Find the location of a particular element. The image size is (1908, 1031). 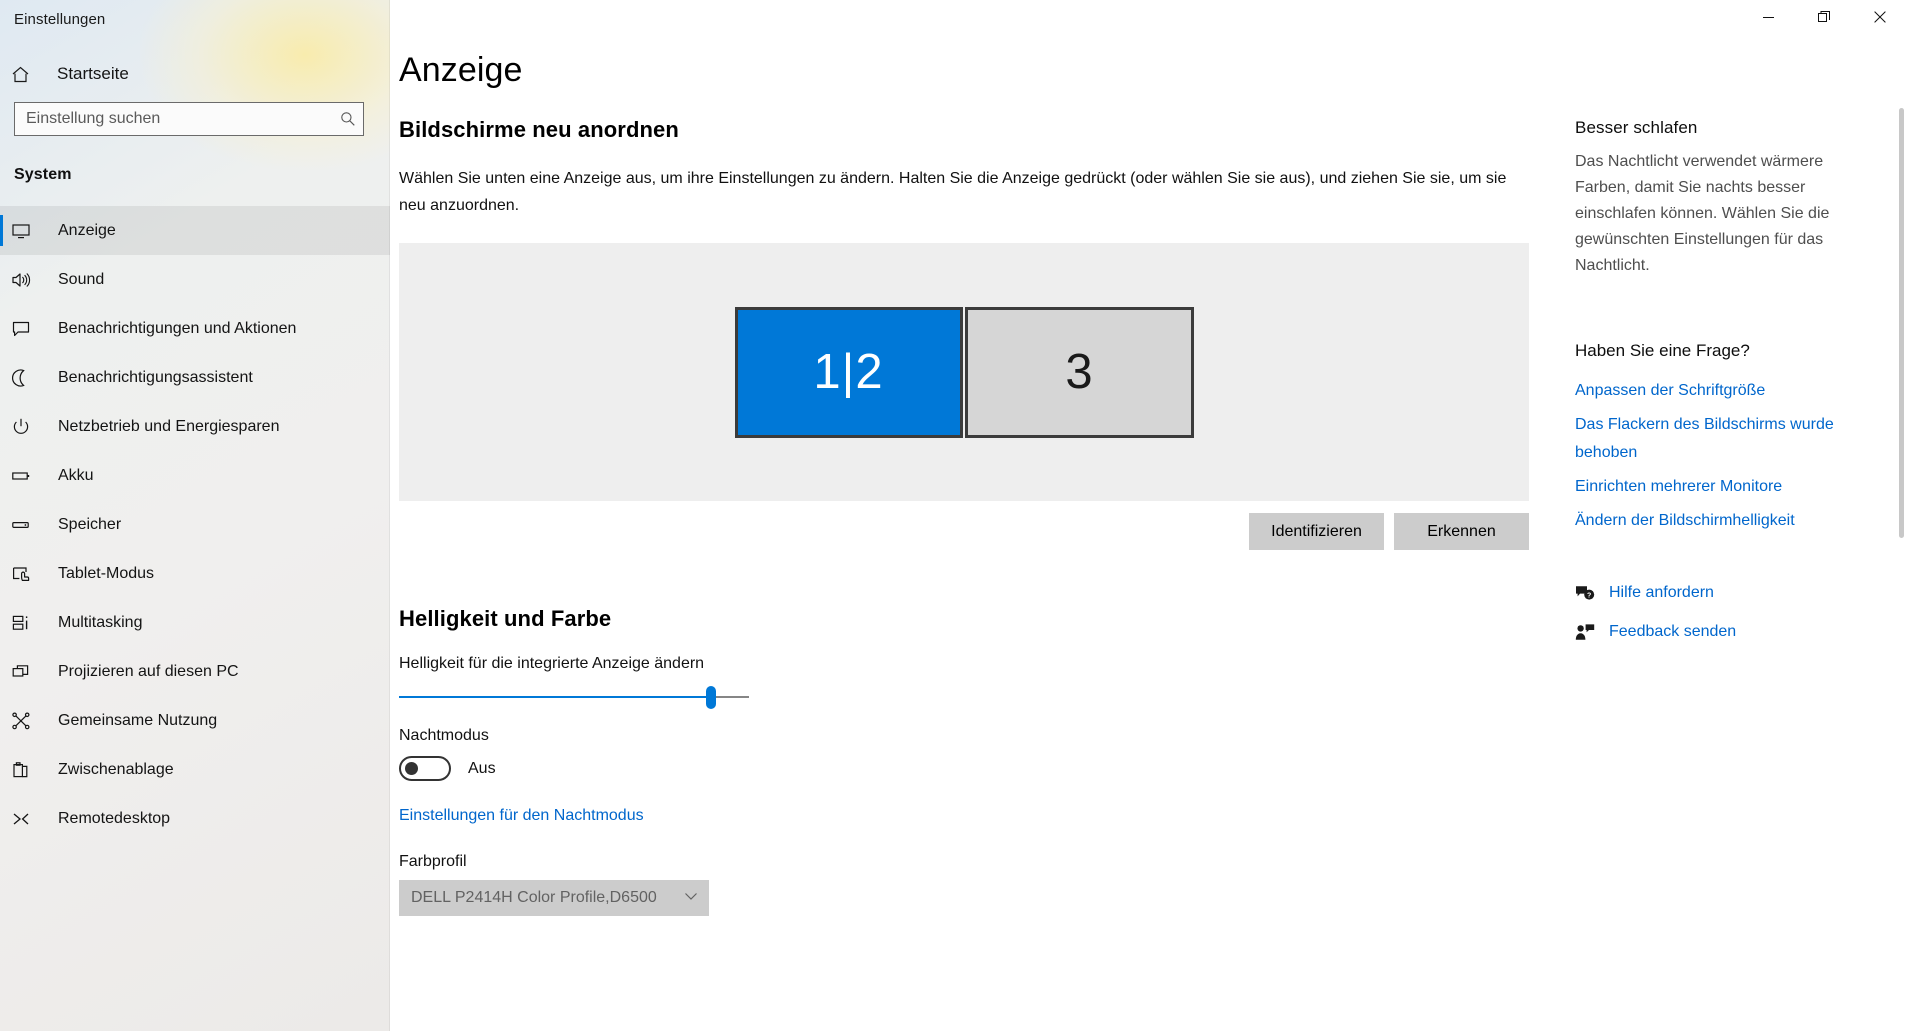

monitor-label: 3 is located at coordinates (1079, 372).